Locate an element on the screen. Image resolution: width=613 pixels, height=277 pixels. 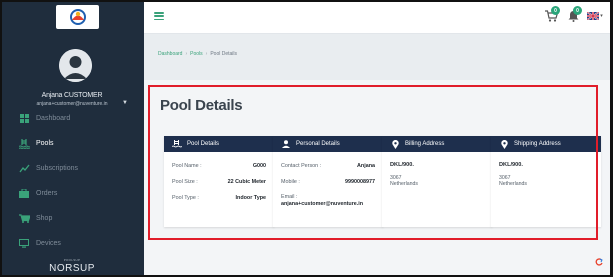
card-header: Billing Address is located at coordinates (437, 144).